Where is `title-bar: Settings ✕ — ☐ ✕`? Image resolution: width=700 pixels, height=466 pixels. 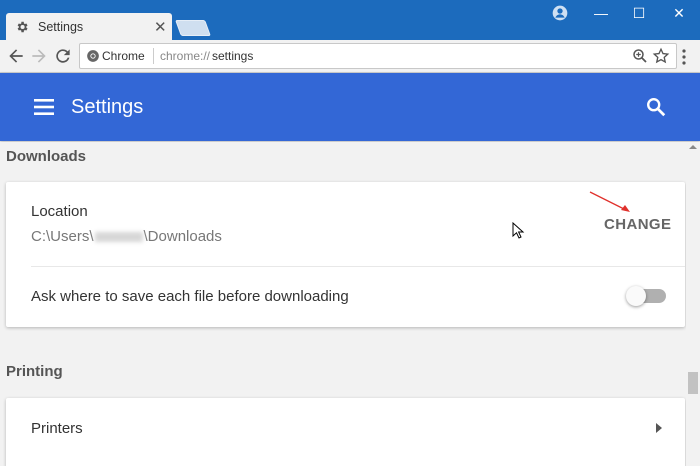
title-bar: Settings ✕ — ☐ ✕ is located at coordinates (350, 20).